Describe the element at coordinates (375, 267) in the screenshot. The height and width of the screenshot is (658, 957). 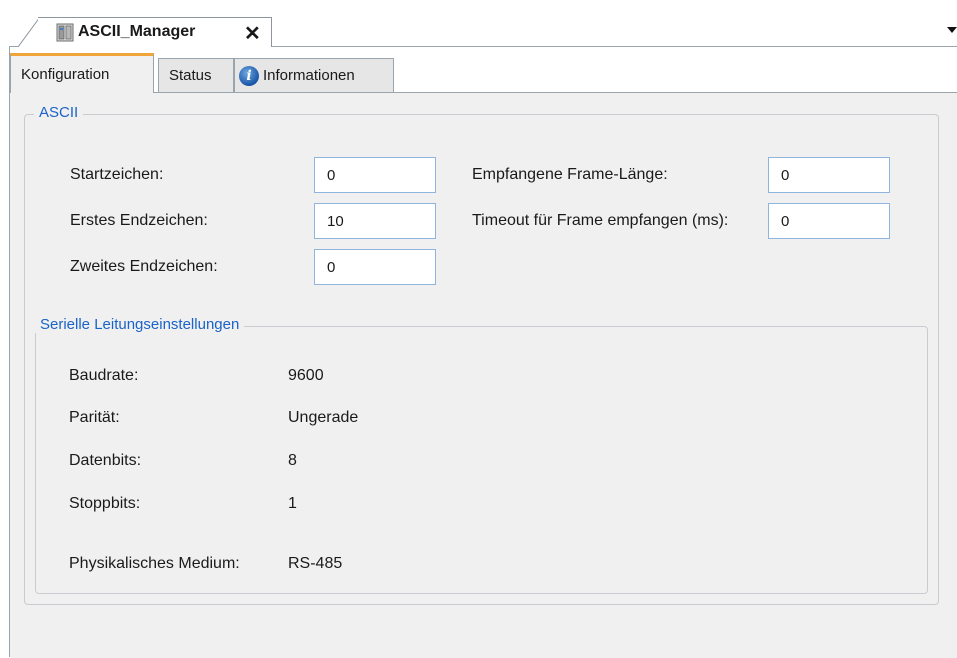
I see `zweites-endzeichen-input` at that location.